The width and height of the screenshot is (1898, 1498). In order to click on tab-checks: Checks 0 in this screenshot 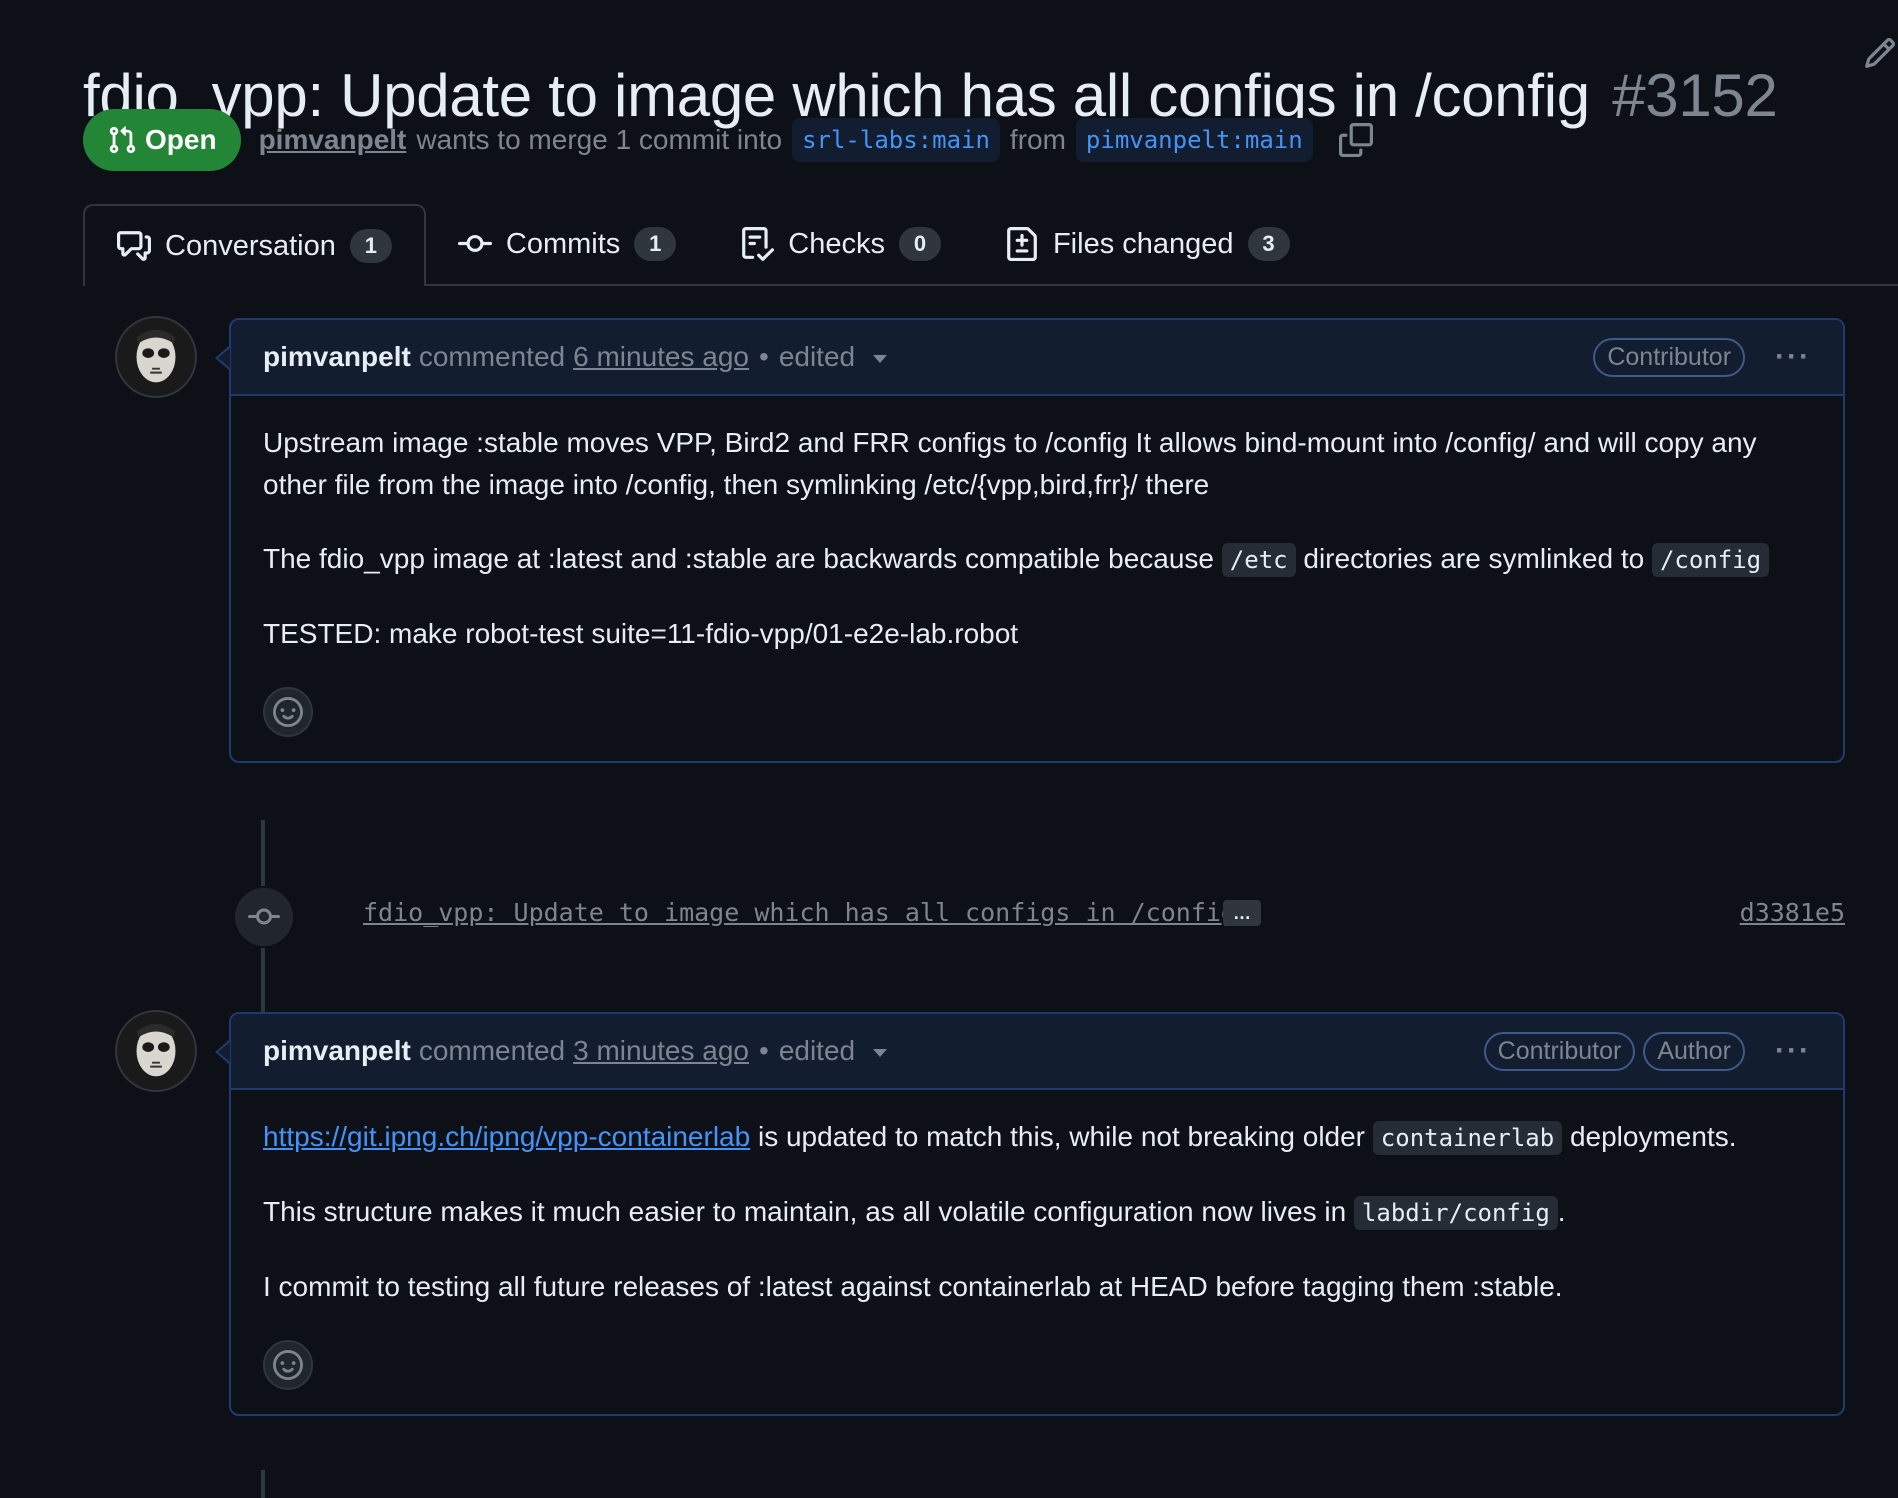, I will do `click(840, 244)`.